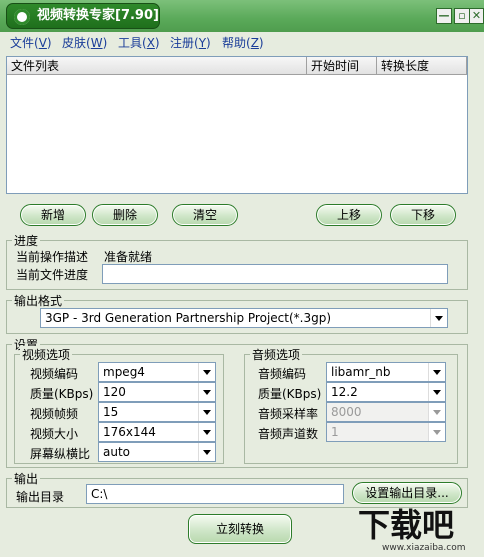 This screenshot has height=557, width=484. What do you see at coordinates (349, 215) in the screenshot?
I see `move-up-button: 上移` at bounding box center [349, 215].